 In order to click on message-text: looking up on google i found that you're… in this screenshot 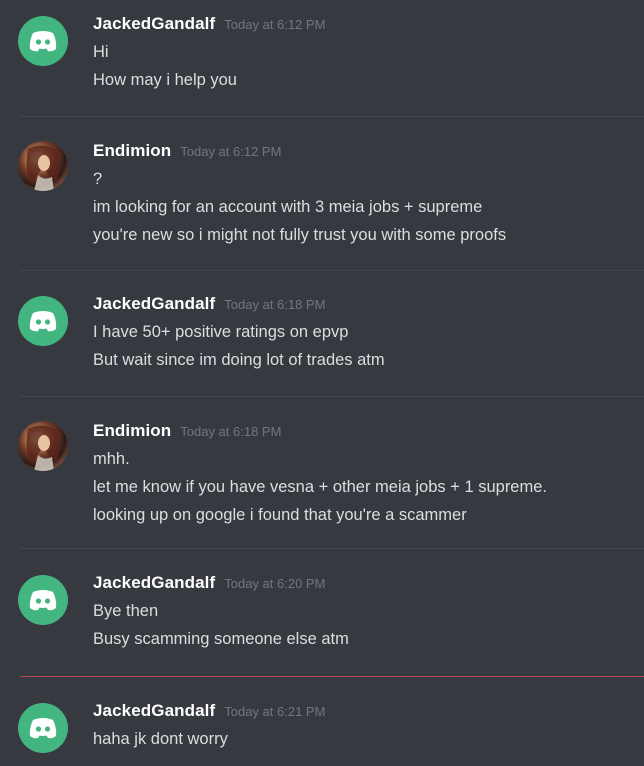, I will do `click(280, 515)`.